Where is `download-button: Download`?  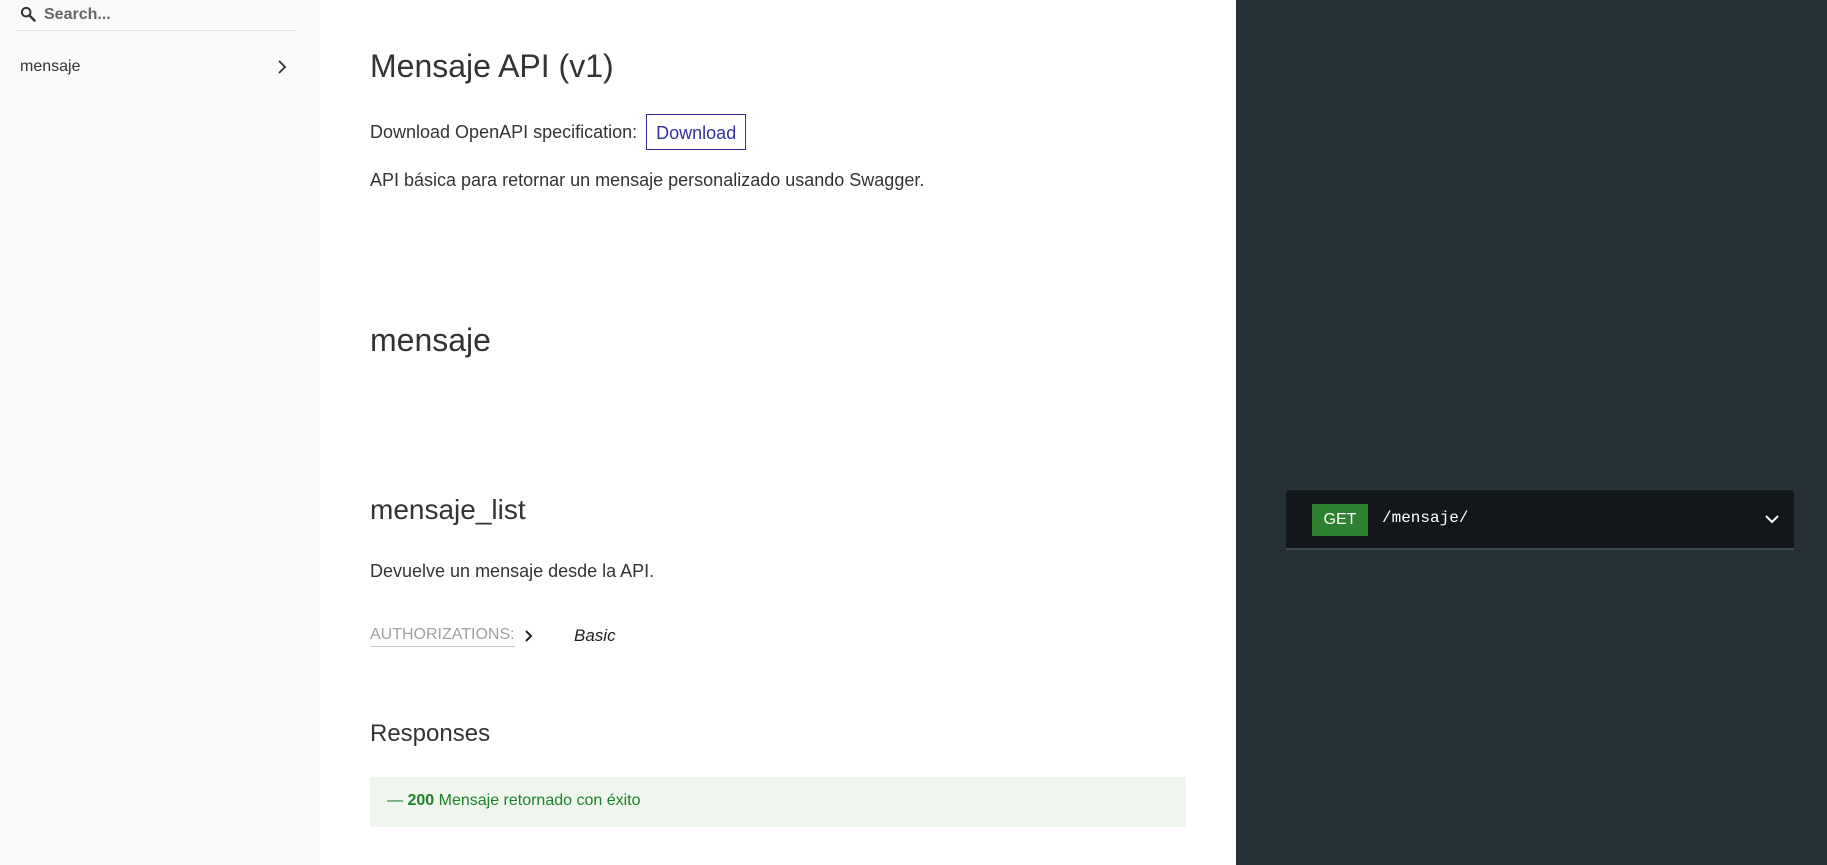 download-button: Download is located at coordinates (696, 132).